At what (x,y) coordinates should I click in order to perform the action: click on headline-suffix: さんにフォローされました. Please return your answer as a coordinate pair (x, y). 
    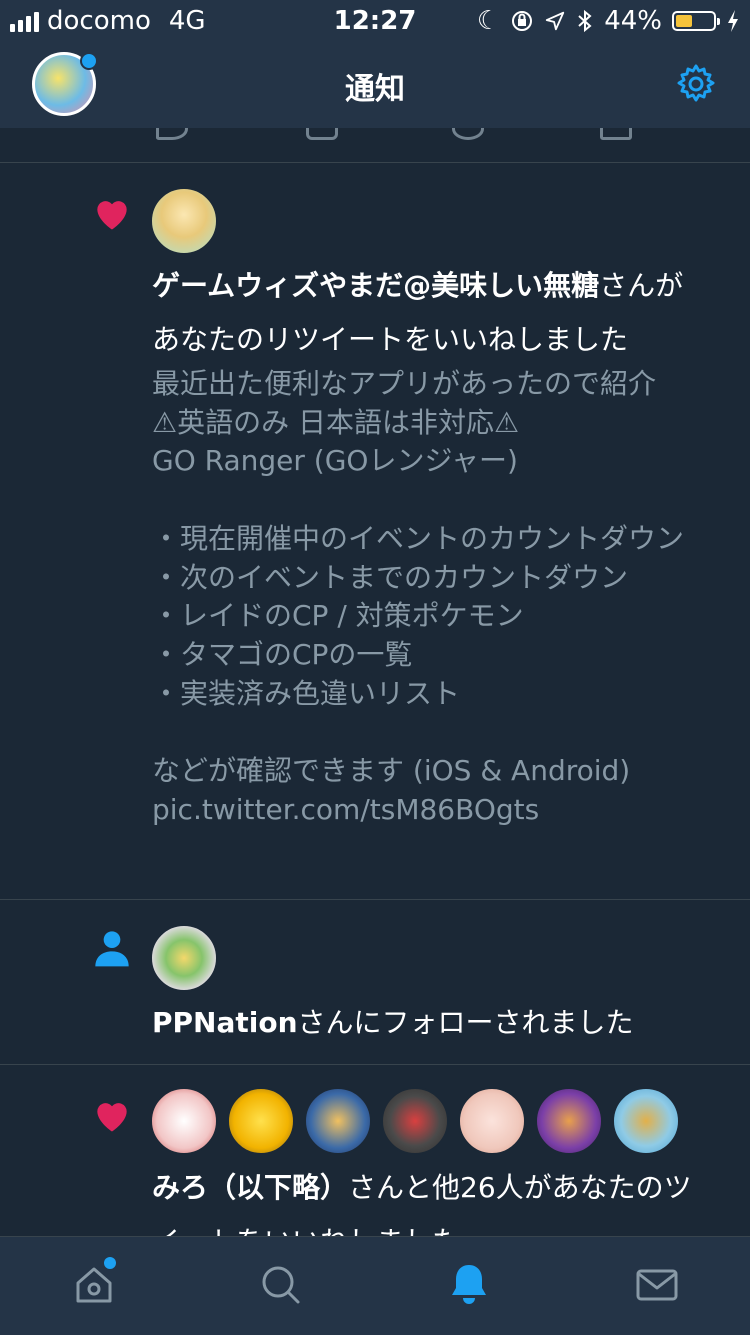
    Looking at the image, I should click on (465, 1022).